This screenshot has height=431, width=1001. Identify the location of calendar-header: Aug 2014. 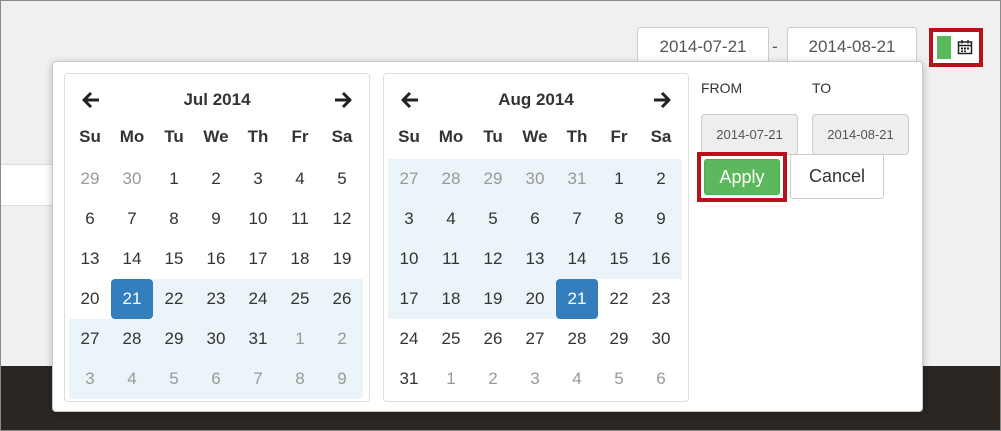
(536, 100).